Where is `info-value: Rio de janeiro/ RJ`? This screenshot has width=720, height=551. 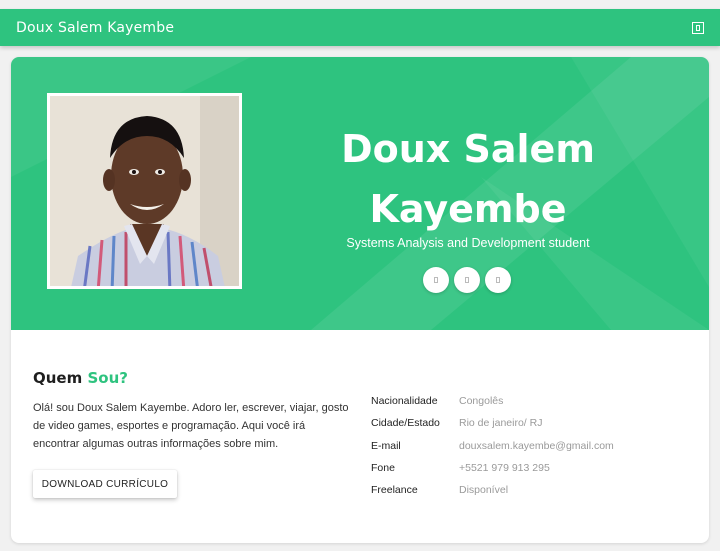 info-value: Rio de janeiro/ RJ is located at coordinates (501, 423).